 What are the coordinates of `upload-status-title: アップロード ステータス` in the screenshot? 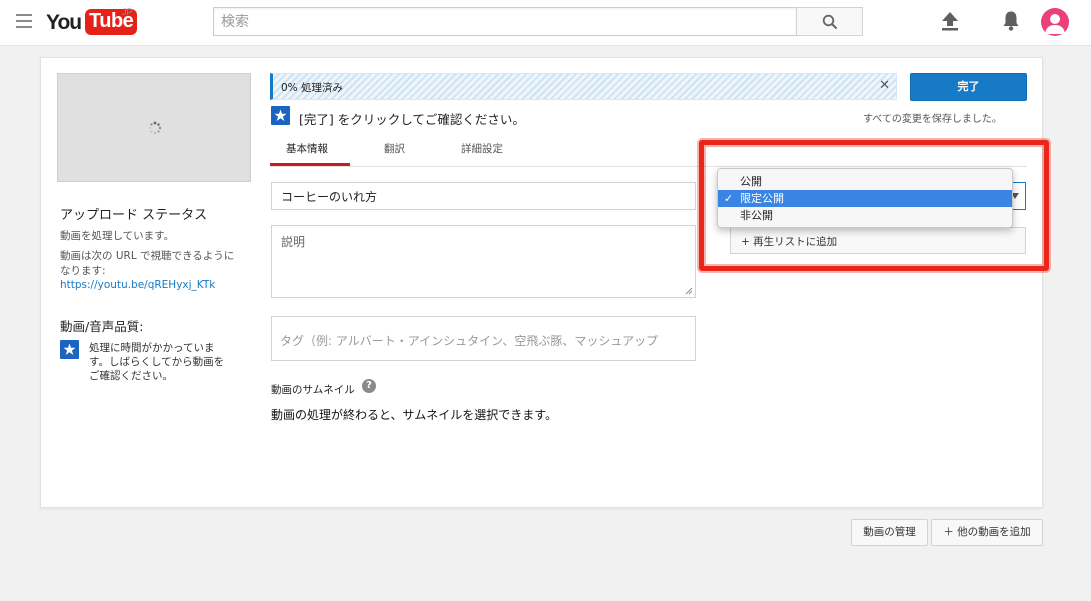 It's located at (134, 215).